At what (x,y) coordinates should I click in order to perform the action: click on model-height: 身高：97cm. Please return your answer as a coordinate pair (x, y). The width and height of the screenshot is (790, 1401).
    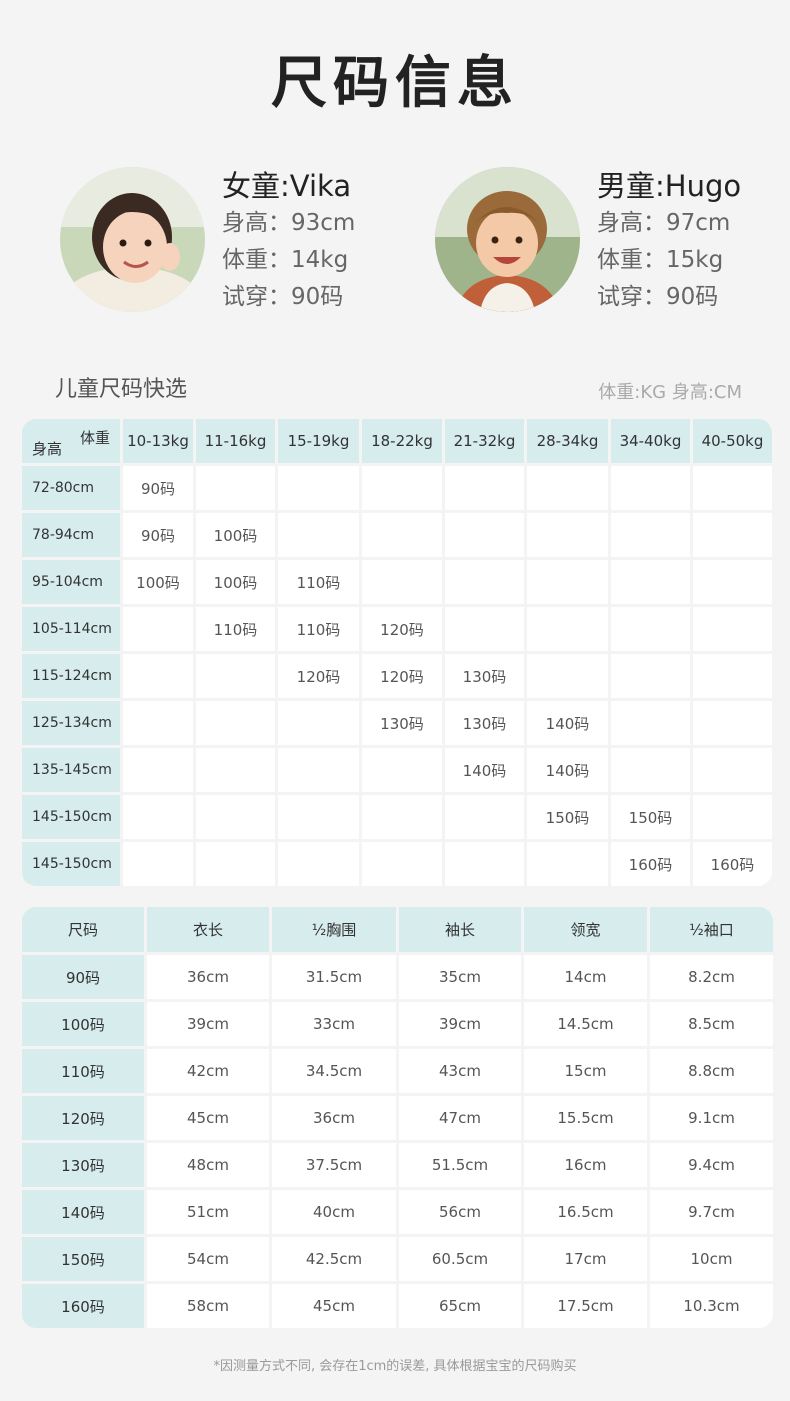
    Looking at the image, I should click on (664, 223).